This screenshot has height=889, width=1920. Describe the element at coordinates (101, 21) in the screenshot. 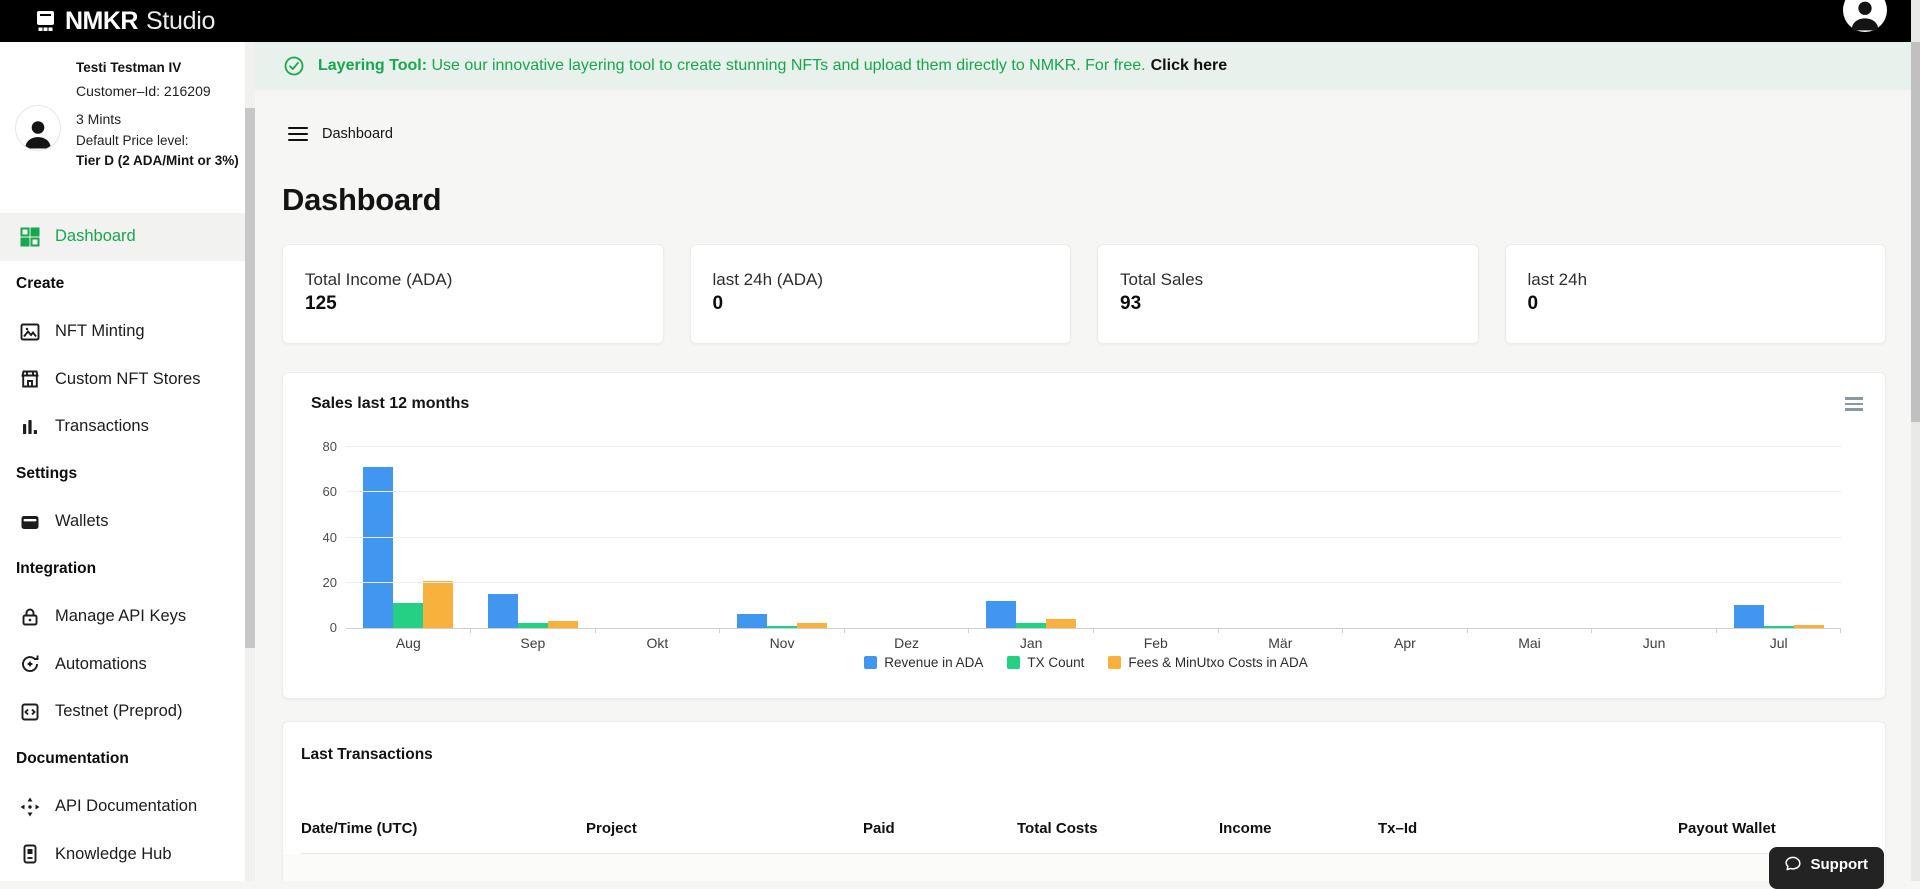

I see `brand-name: NMKR` at that location.